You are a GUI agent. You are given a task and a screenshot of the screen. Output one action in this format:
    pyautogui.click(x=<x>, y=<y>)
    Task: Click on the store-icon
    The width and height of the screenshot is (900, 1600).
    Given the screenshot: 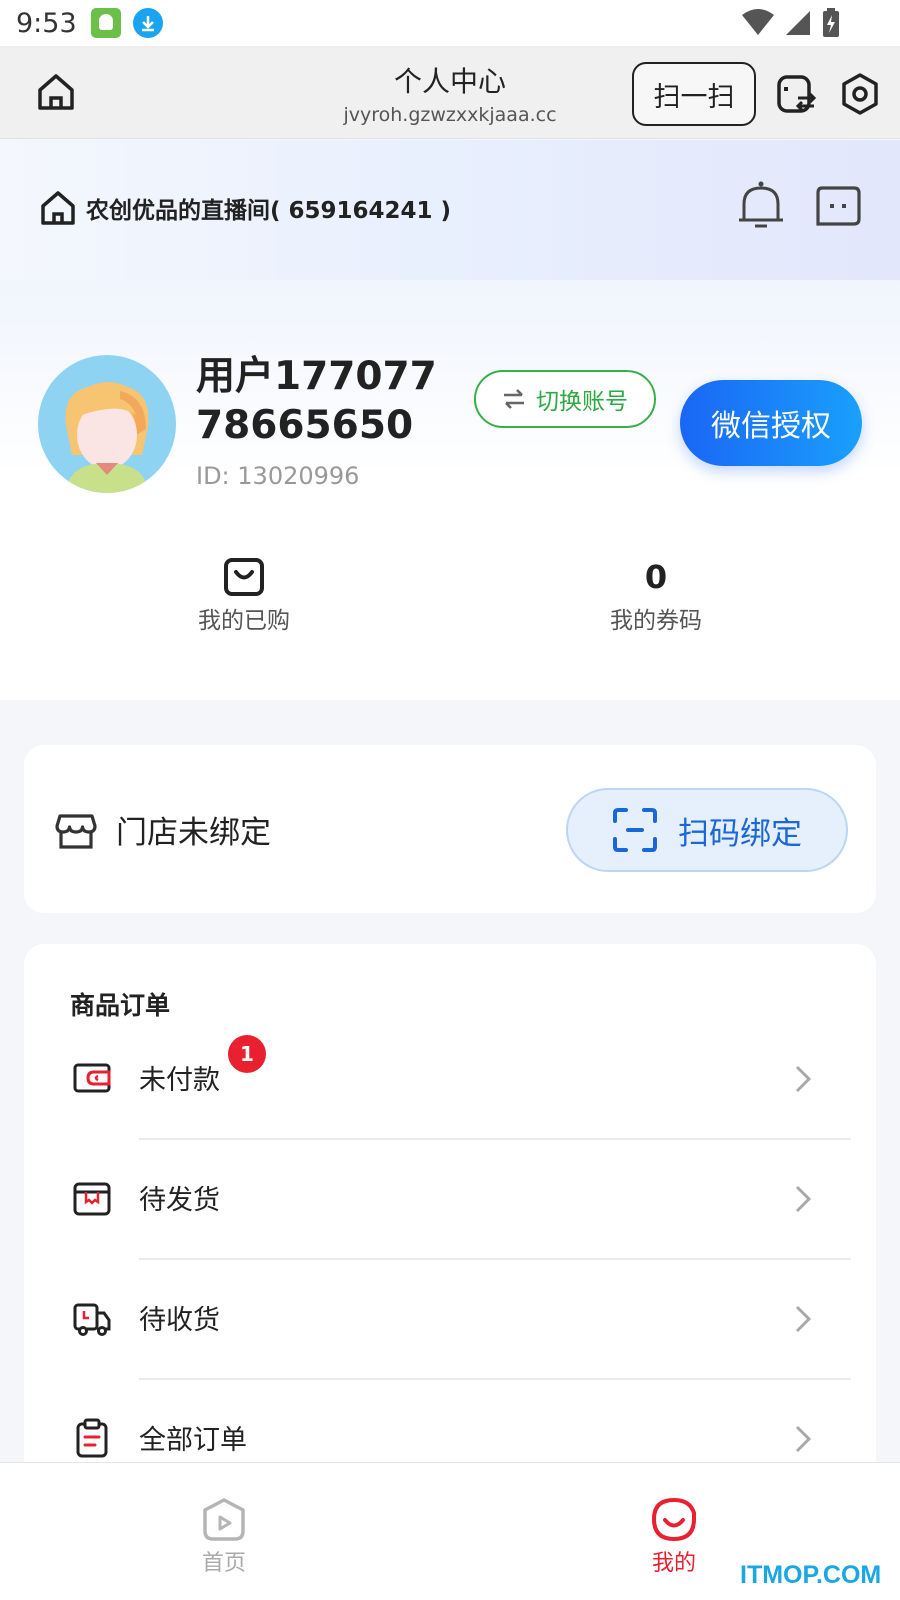 What is the action you would take?
    pyautogui.click(x=76, y=831)
    